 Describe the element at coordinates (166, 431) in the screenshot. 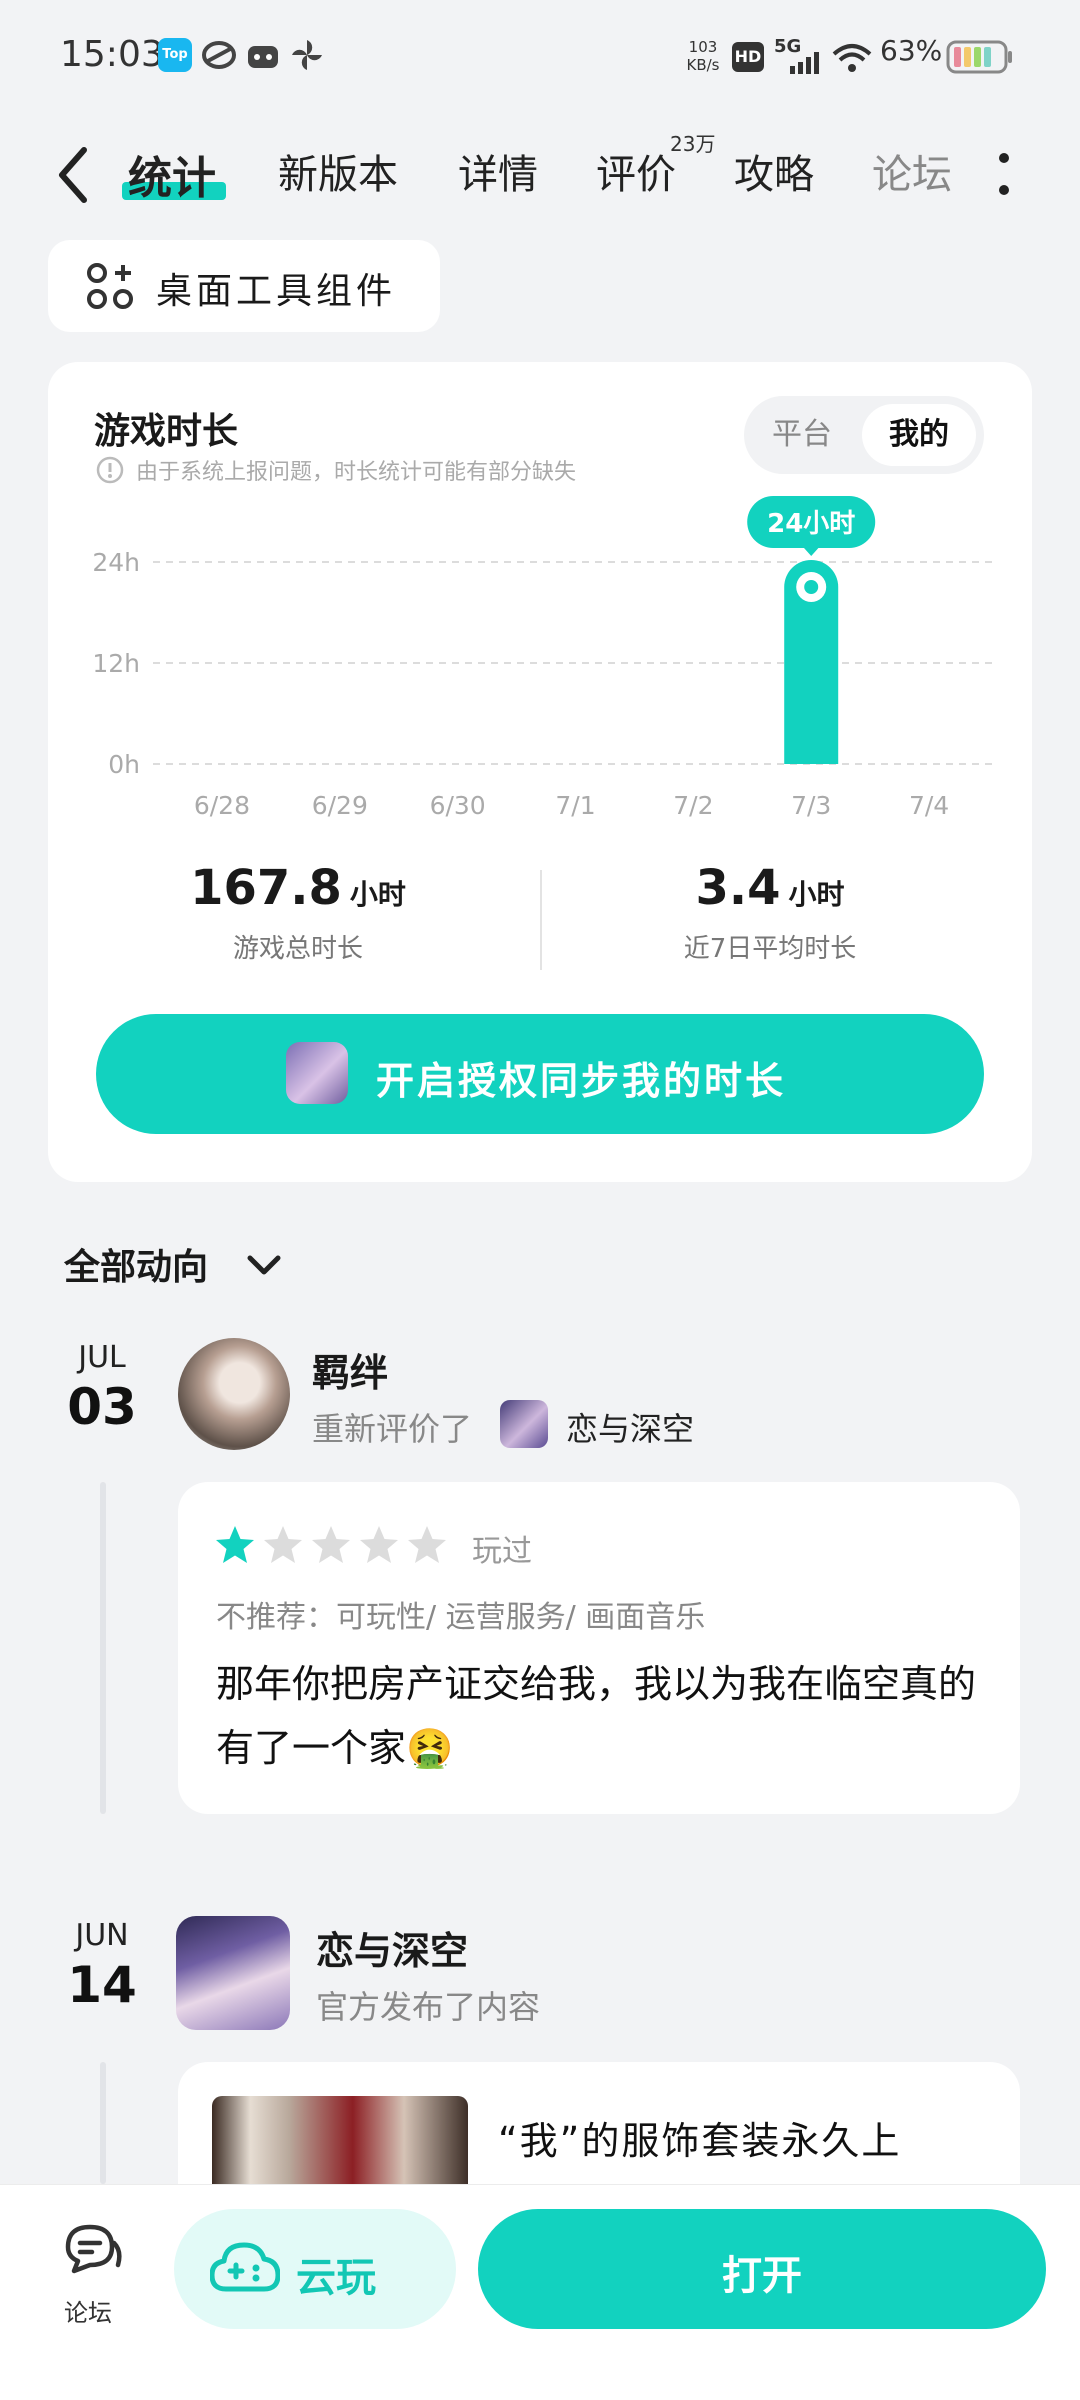

I see `game-time-title: 游戏时长` at that location.